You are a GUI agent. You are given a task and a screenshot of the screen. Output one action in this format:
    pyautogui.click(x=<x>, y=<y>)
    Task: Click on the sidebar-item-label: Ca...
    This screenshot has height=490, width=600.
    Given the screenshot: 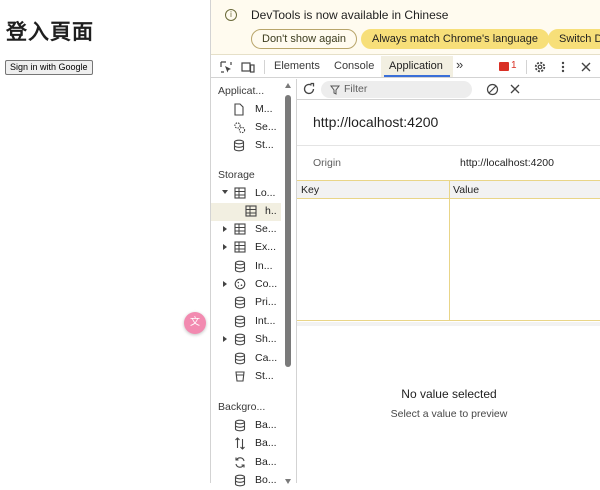 What is the action you would take?
    pyautogui.click(x=266, y=358)
    